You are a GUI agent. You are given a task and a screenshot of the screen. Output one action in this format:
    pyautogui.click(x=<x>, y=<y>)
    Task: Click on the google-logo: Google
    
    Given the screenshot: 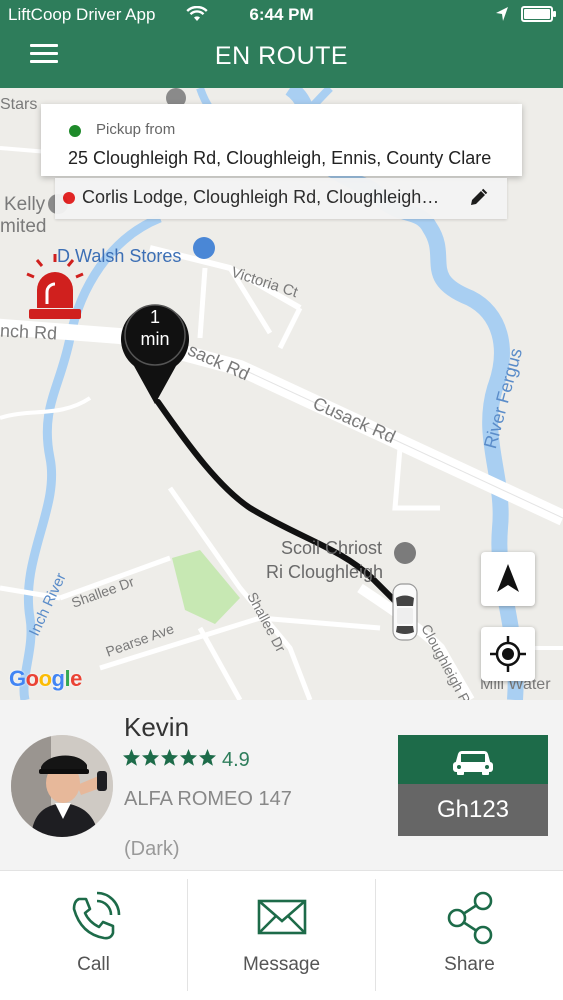 What is the action you would take?
    pyautogui.click(x=45, y=679)
    